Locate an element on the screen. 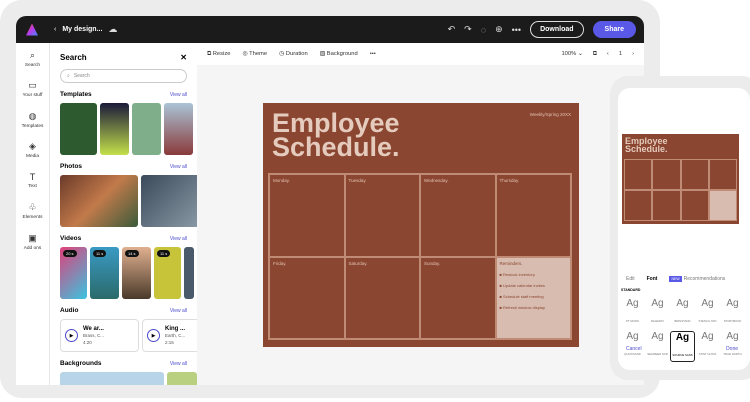 The height and width of the screenshot is (402, 750). tab-font: Font is located at coordinates (652, 279).